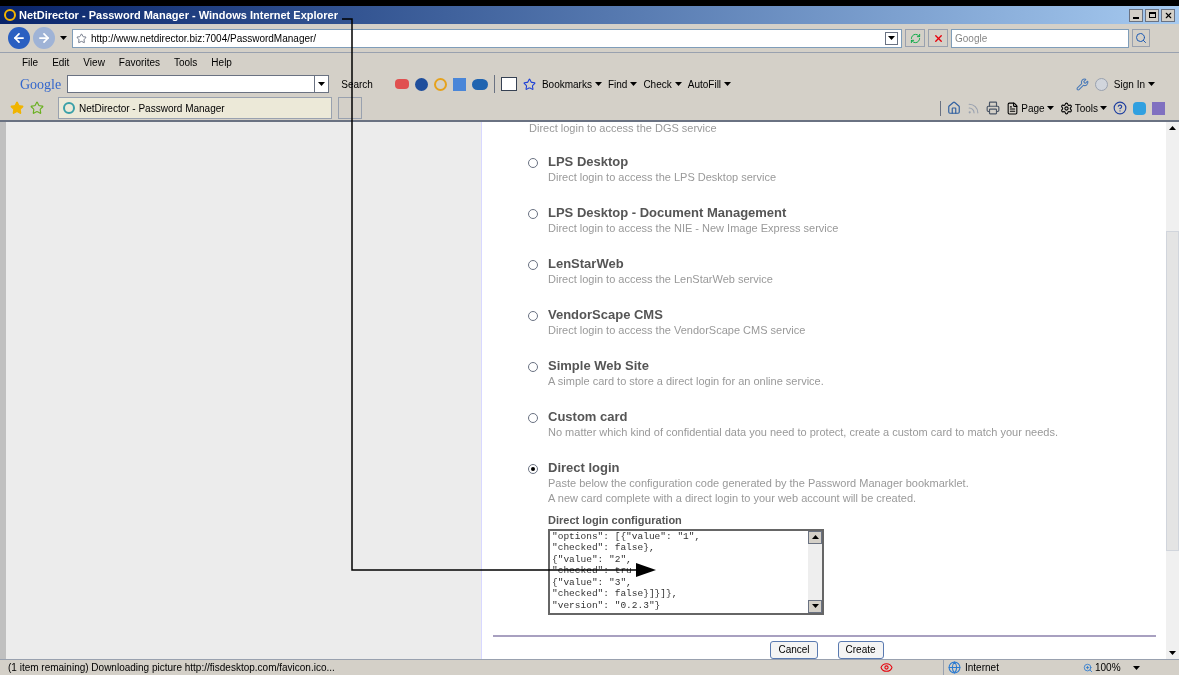 The width and height of the screenshot is (1179, 675). What do you see at coordinates (139, 62) in the screenshot?
I see `menu-item: Favorites` at bounding box center [139, 62].